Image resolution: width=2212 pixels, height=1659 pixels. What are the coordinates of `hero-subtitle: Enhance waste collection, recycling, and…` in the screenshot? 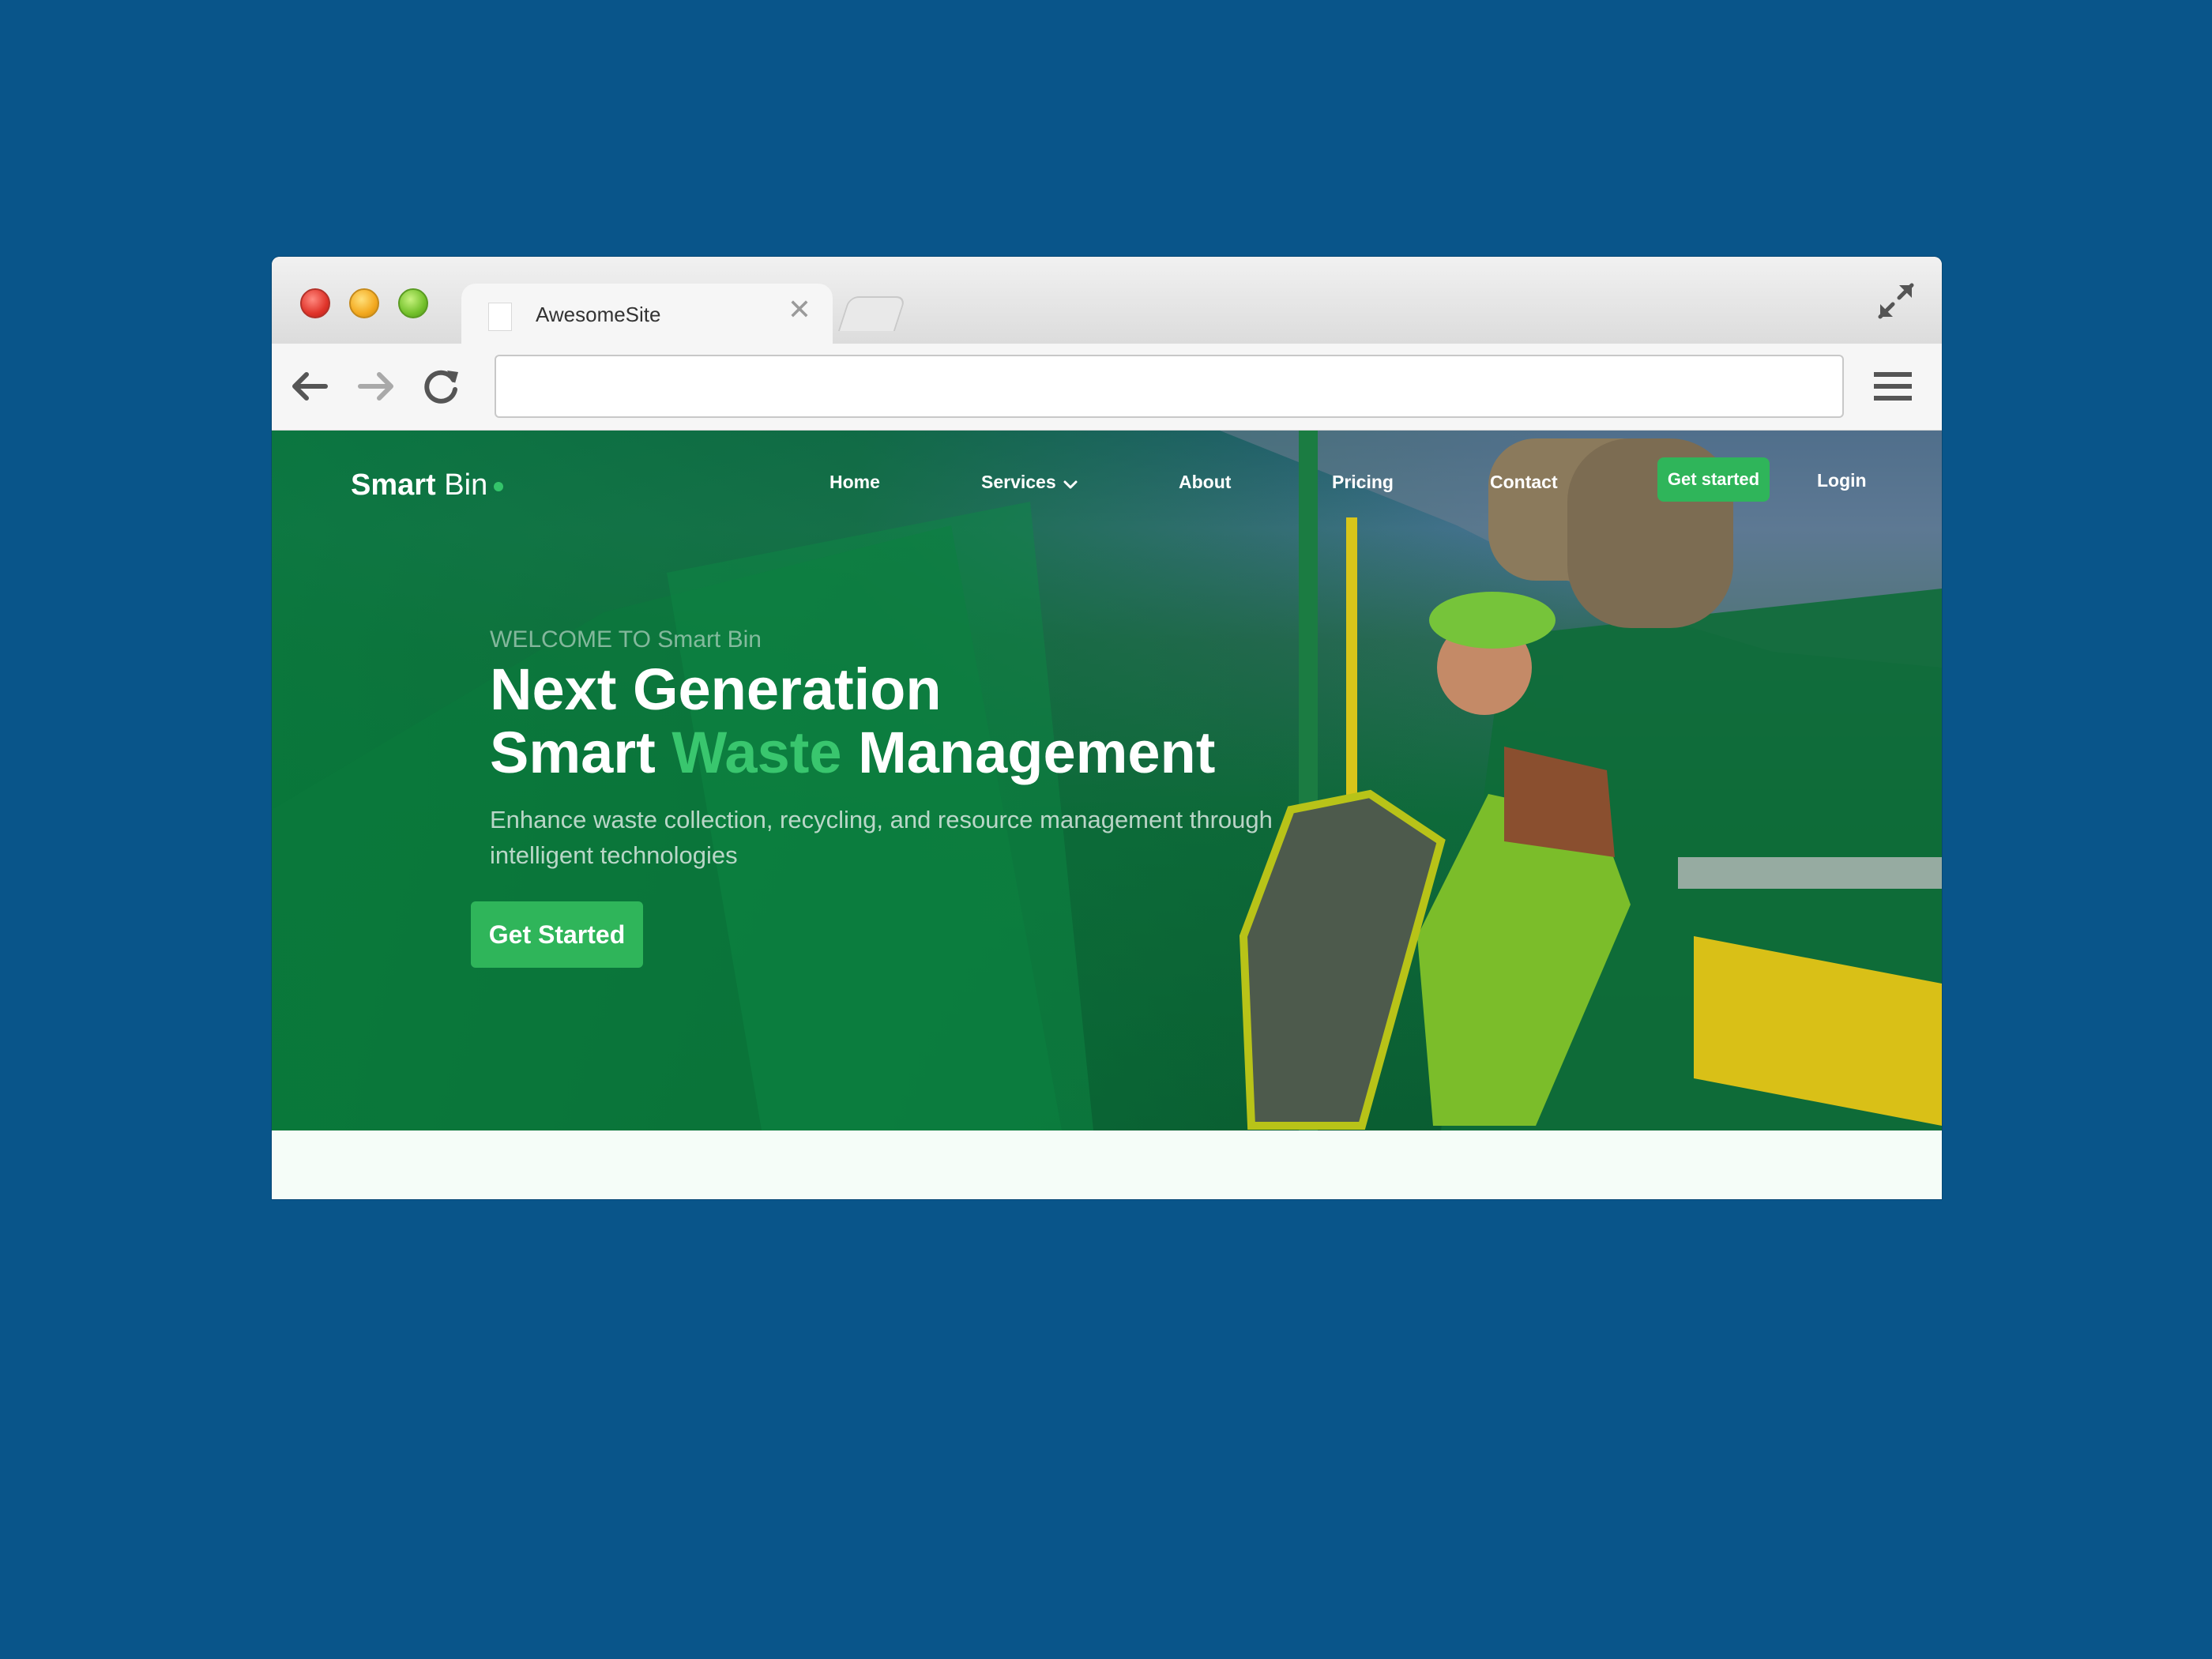 It's located at (882, 837).